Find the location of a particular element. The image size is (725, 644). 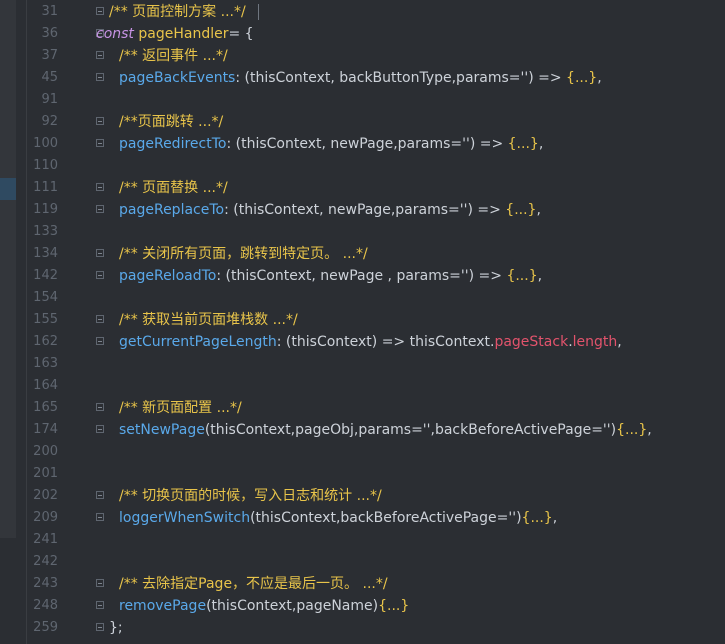

code-line: 241 is located at coordinates (362, 540).